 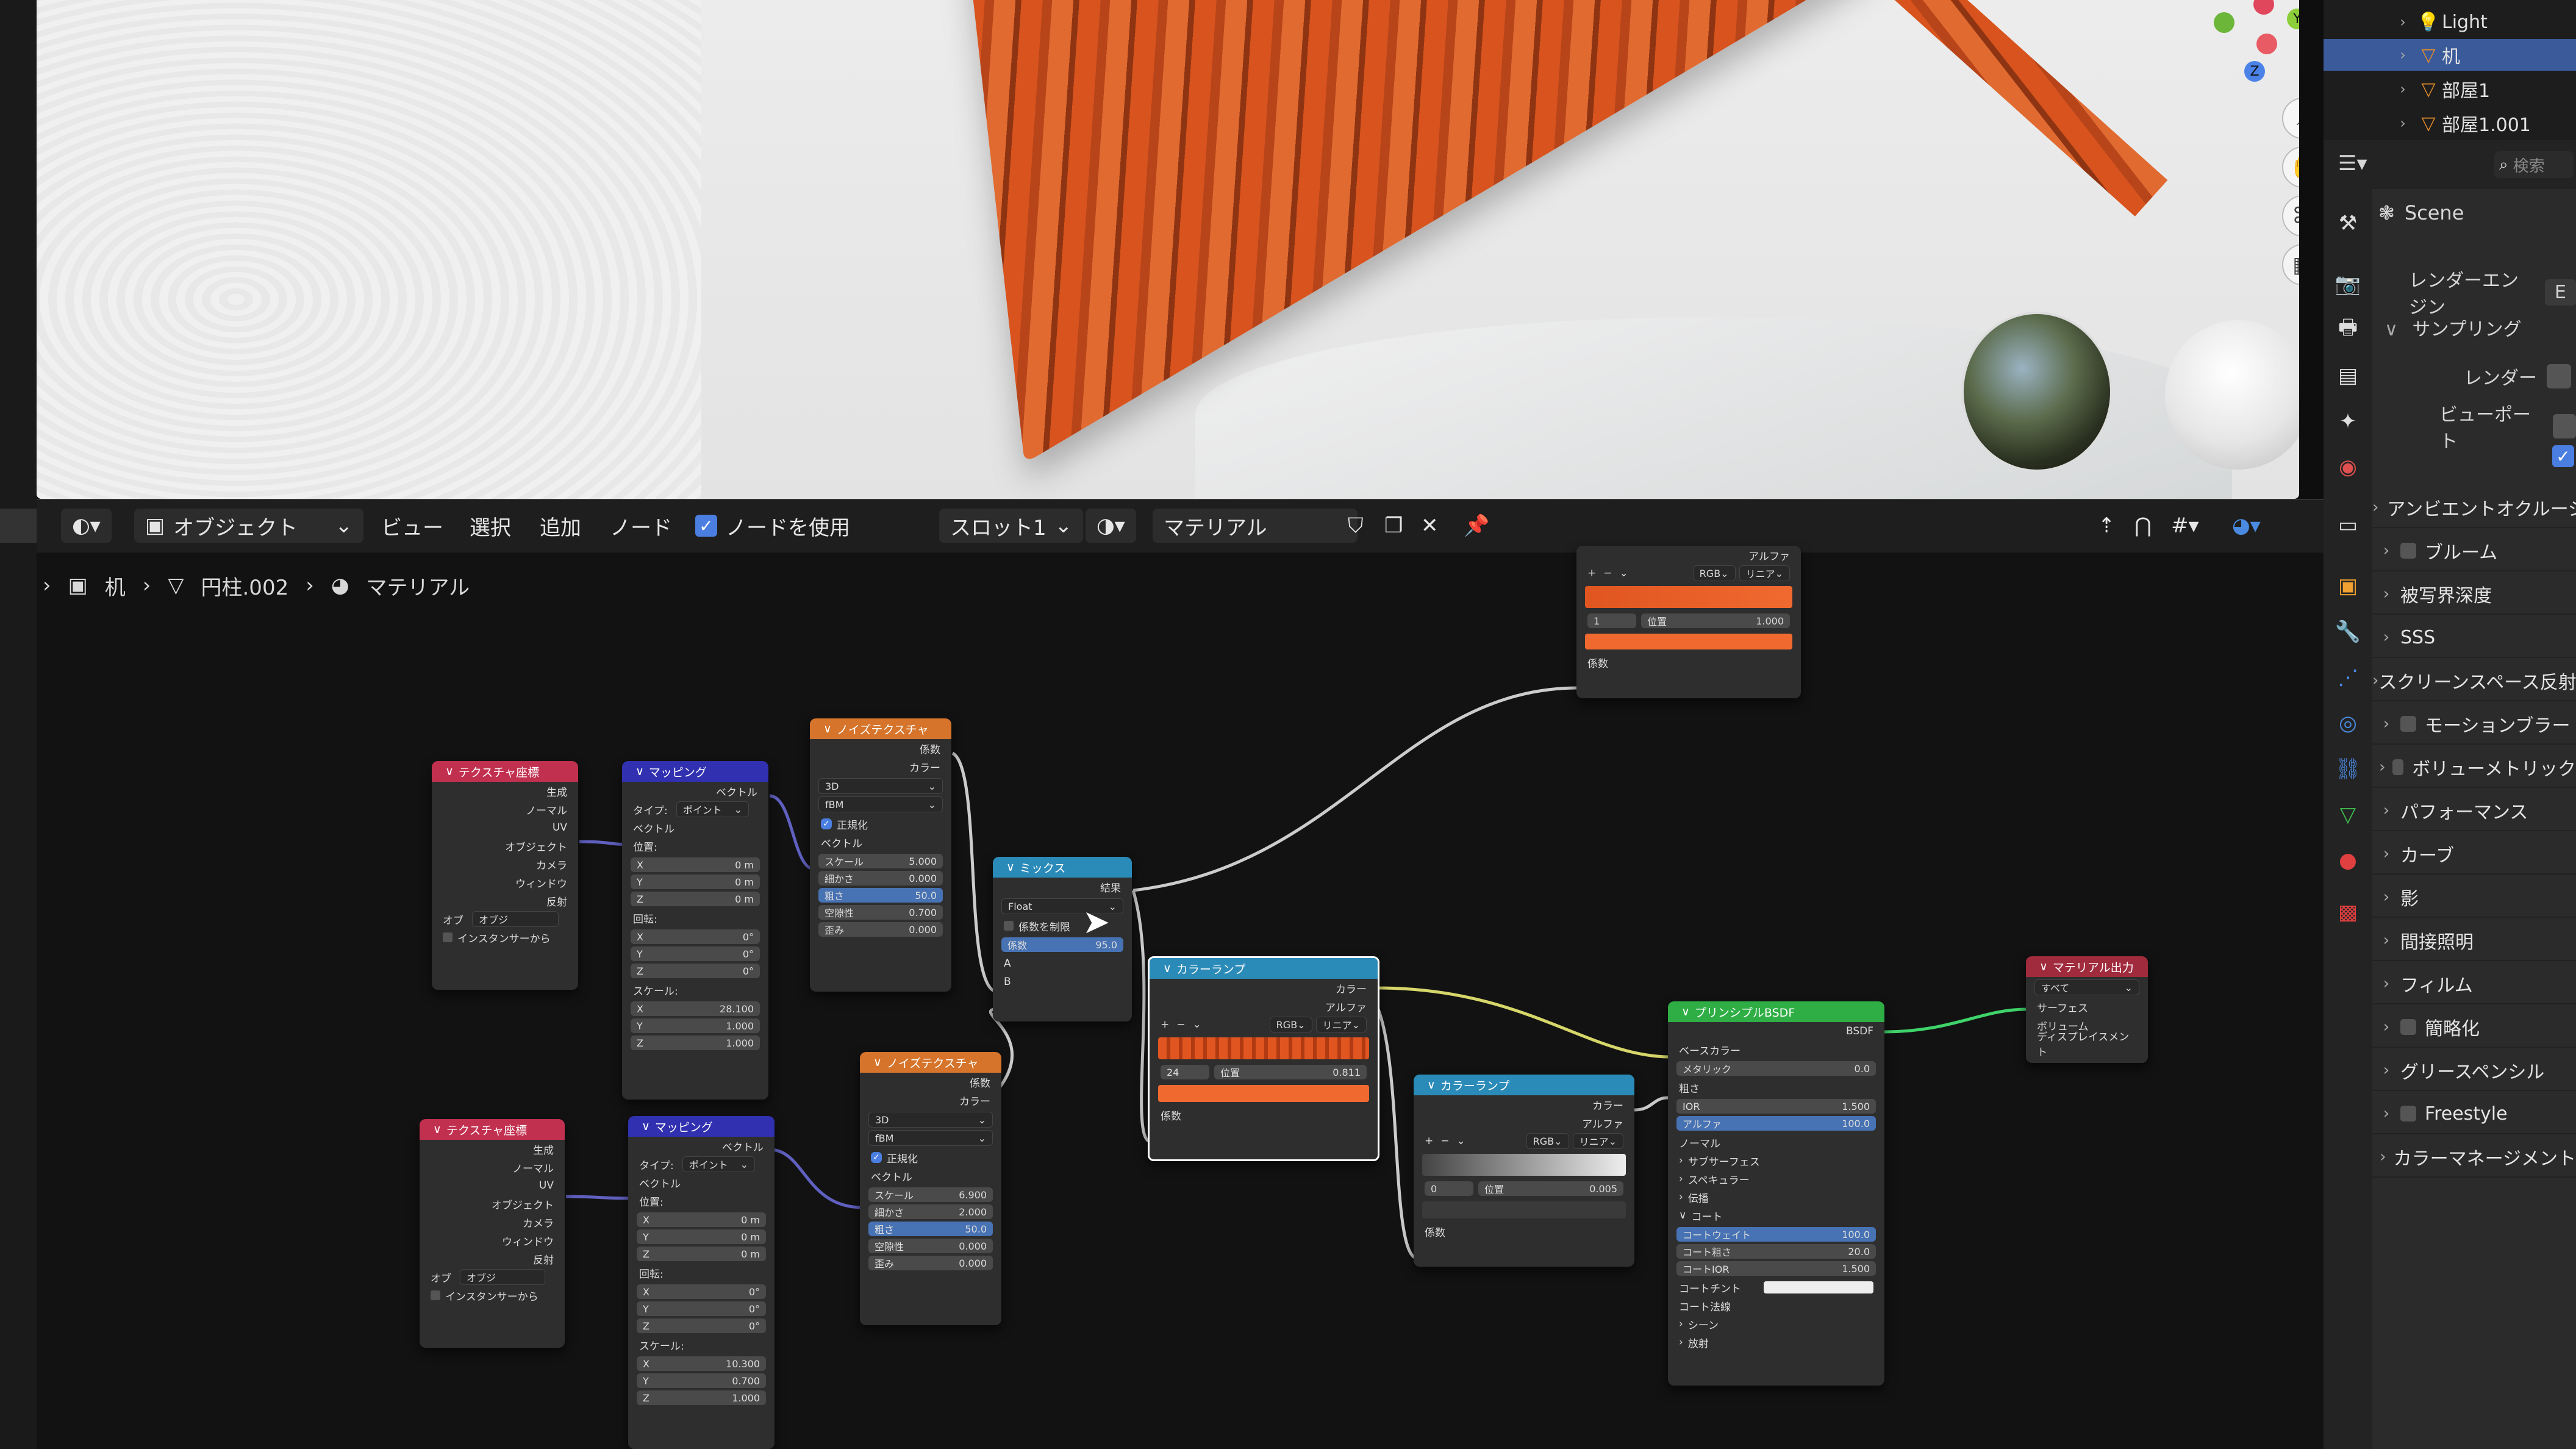 I want to click on coat-roughness-field: コート粗さ 20.0, so click(x=1776, y=1251).